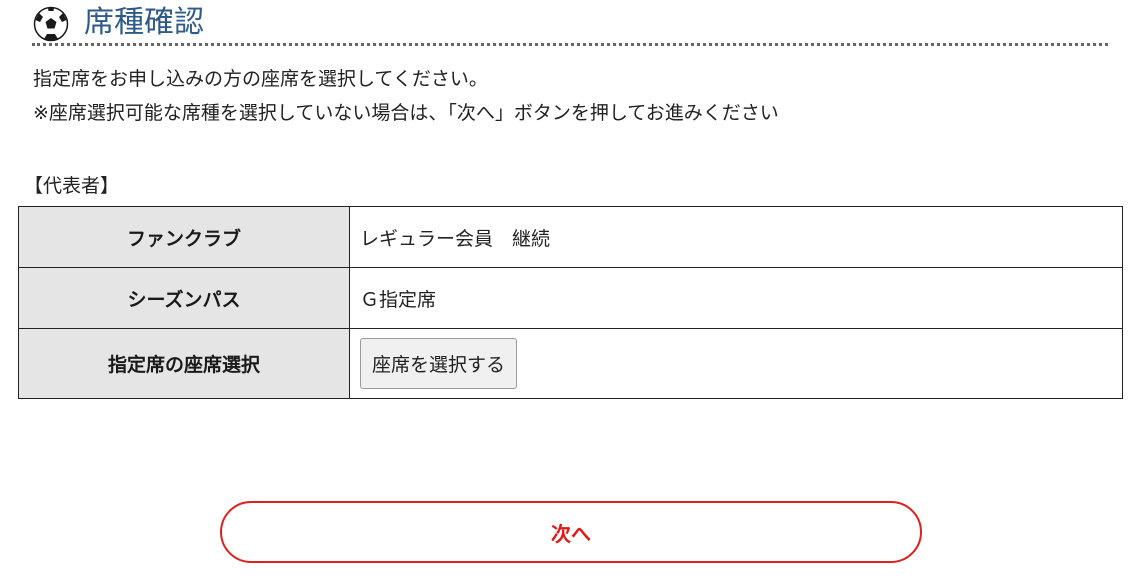  I want to click on seasonpass-value: Ｇ指定席, so click(736, 298).